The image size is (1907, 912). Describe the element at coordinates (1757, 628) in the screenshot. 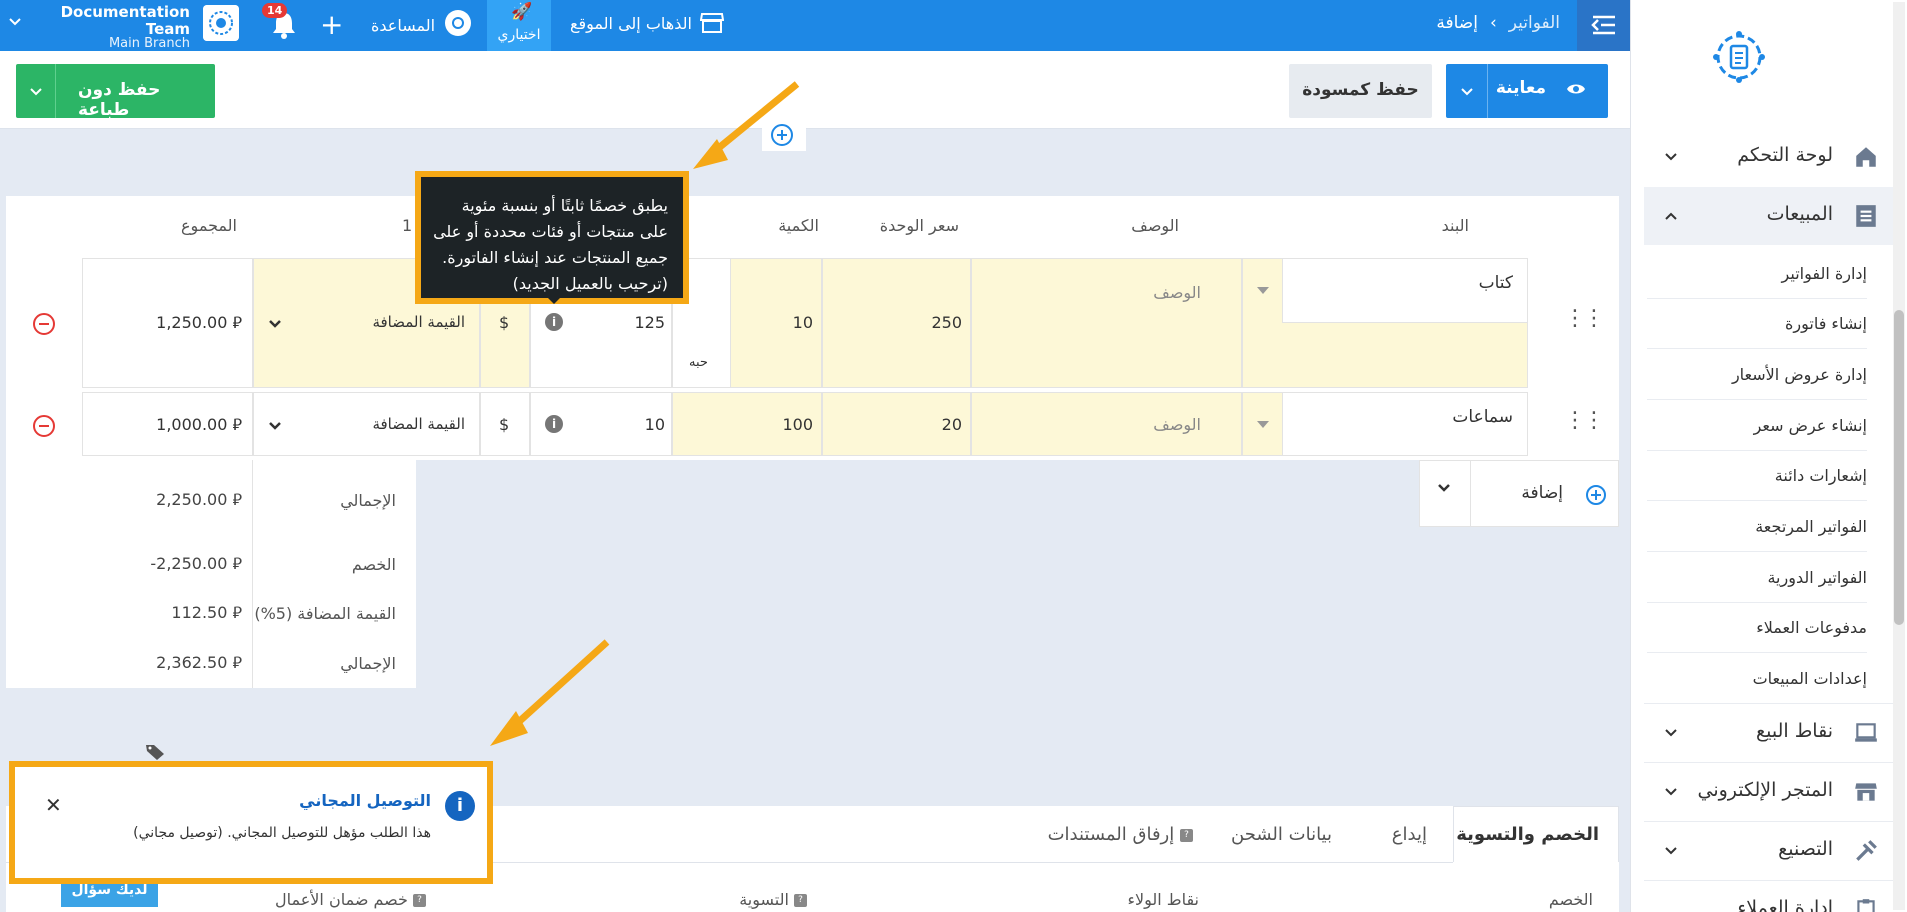

I see `sidebar-item-client-payments: مدفوعات العملاء` at that location.